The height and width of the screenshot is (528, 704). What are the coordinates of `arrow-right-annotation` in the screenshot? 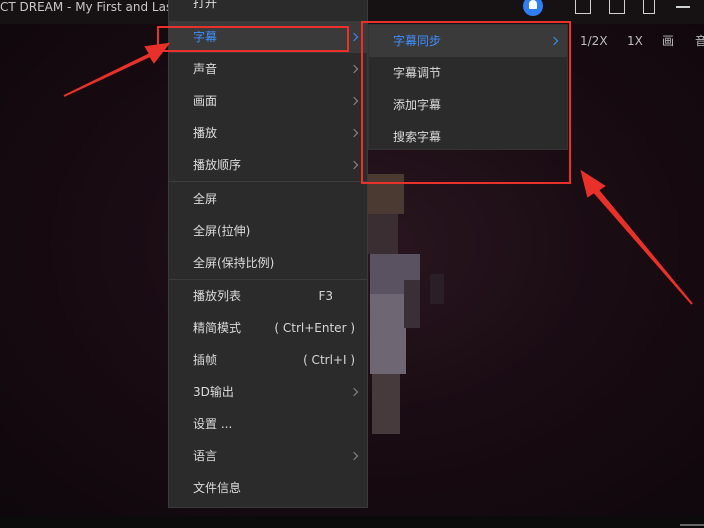 It's located at (636, 237).